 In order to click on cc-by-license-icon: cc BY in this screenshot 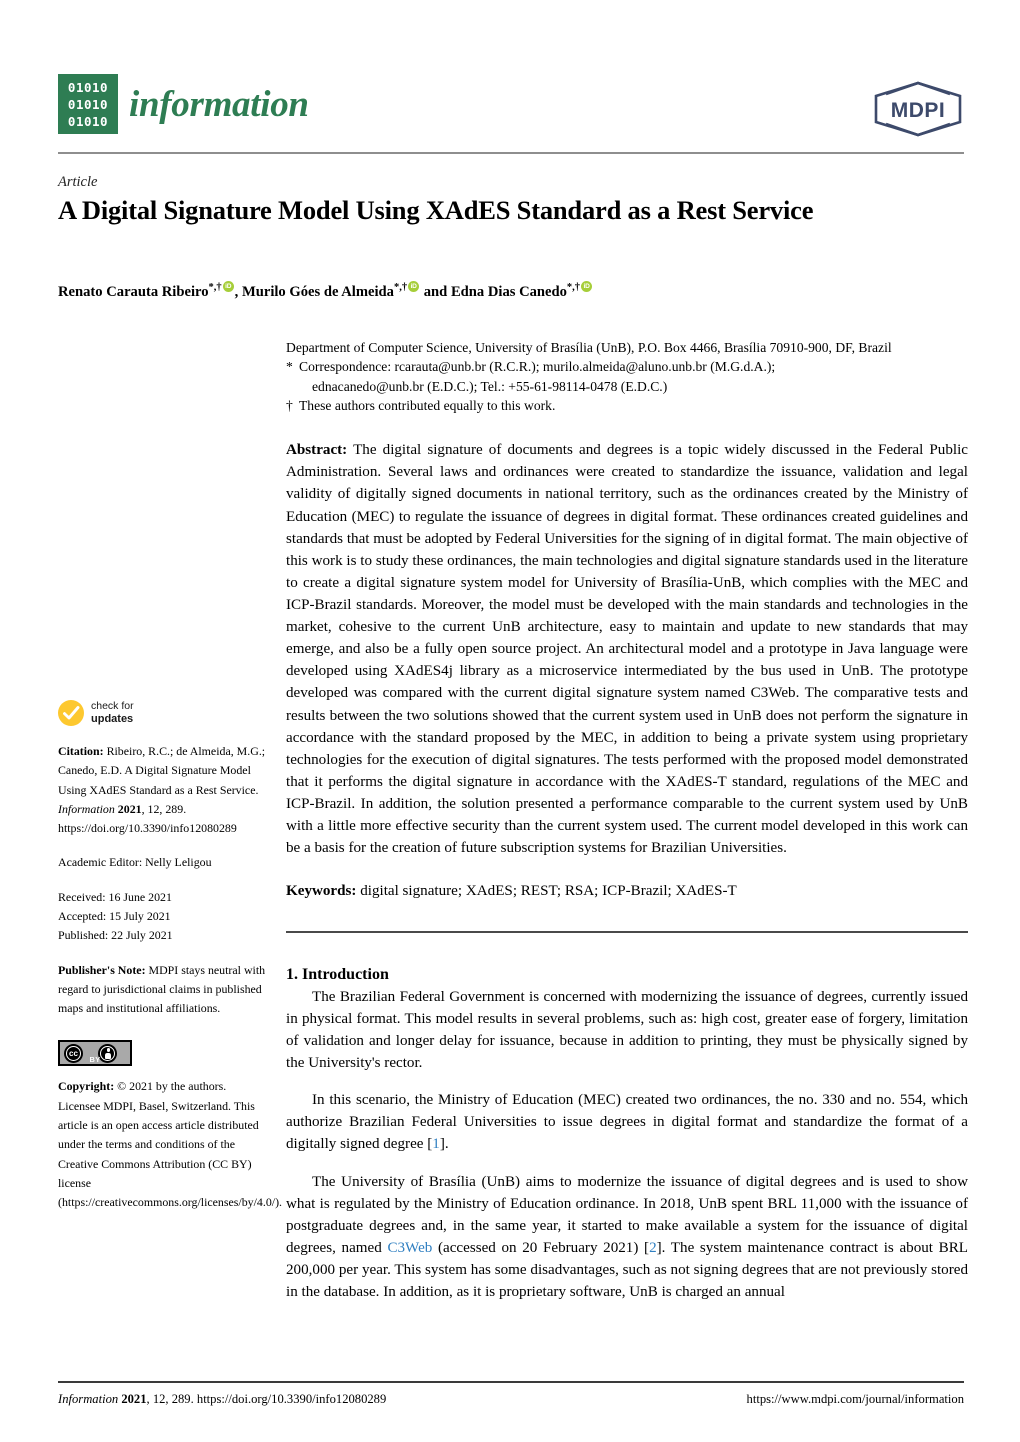, I will do `click(95, 1053)`.